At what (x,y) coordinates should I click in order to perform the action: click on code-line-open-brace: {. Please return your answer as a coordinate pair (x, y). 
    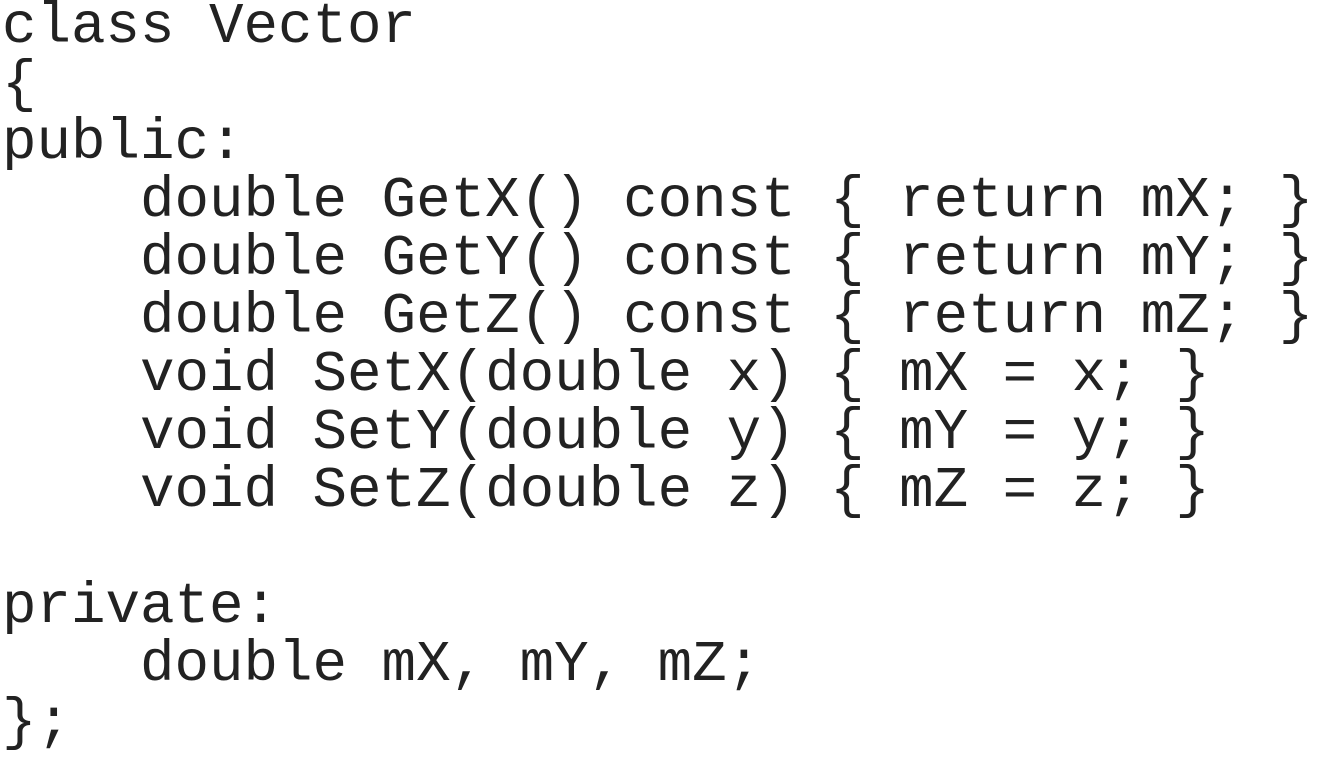
    Looking at the image, I should click on (19, 85).